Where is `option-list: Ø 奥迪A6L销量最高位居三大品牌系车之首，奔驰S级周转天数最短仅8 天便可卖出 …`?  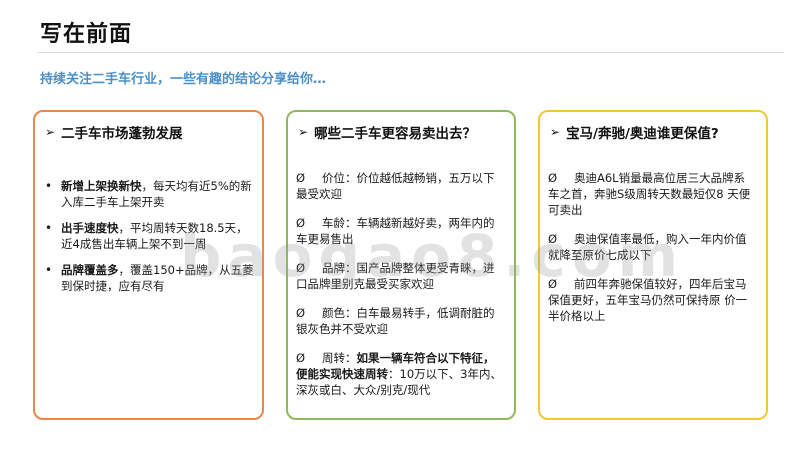
option-list: Ø 奥迪A6L销量最高位居三大品牌系车之首，奔驰S级周转天数最短仅8 天便可卖出 … is located at coordinates (651, 253).